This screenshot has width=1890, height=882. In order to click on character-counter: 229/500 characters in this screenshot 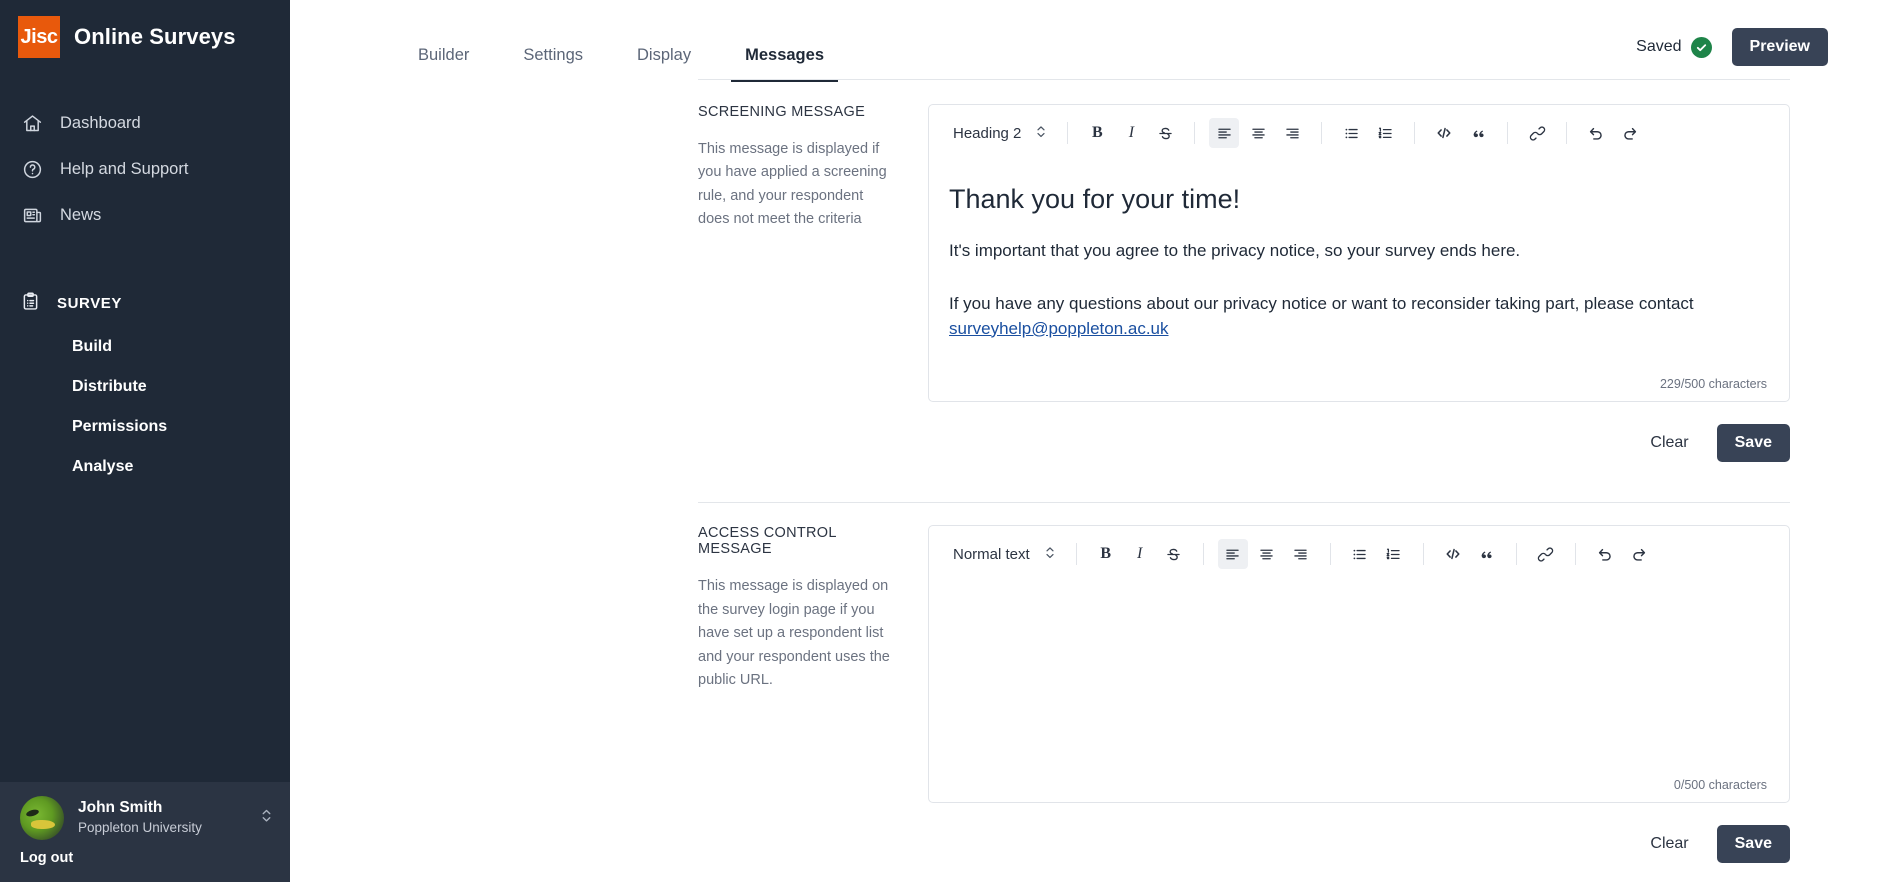, I will do `click(1713, 384)`.